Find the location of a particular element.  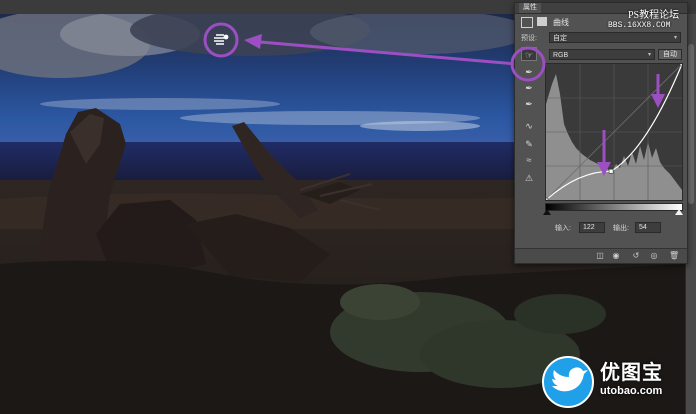

tone-gradient-bar is located at coordinates (614, 207).